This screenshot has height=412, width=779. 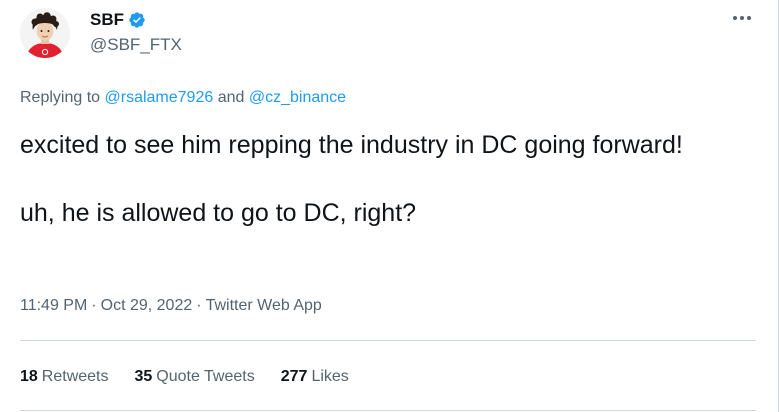 I want to click on avatar, so click(x=45, y=33).